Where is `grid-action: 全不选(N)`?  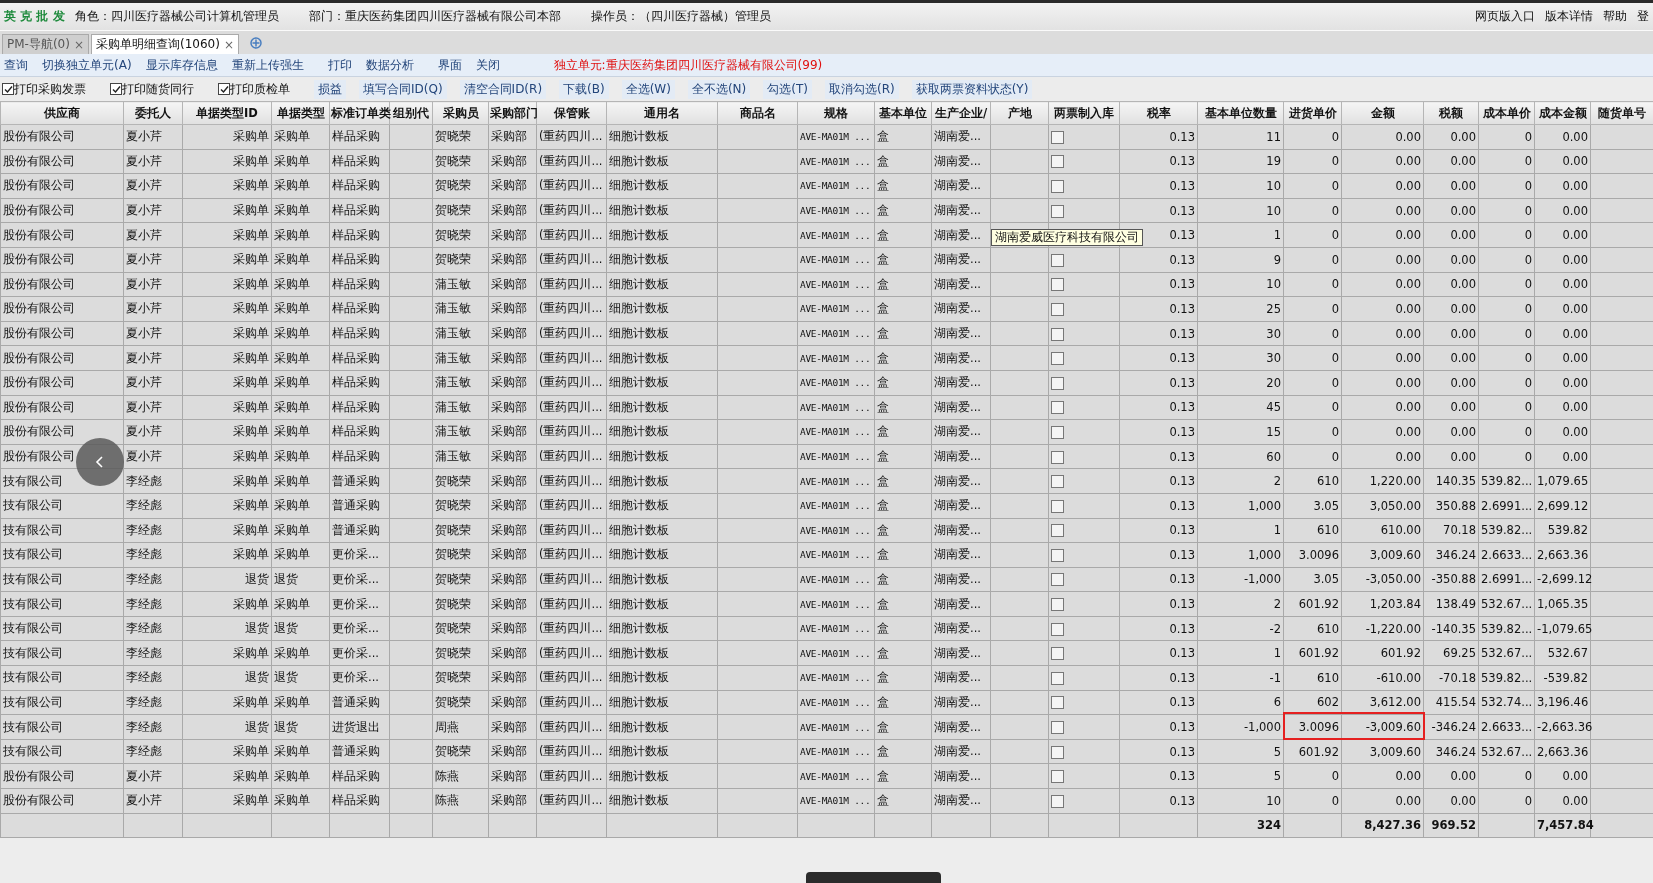 grid-action: 全不选(N) is located at coordinates (719, 89).